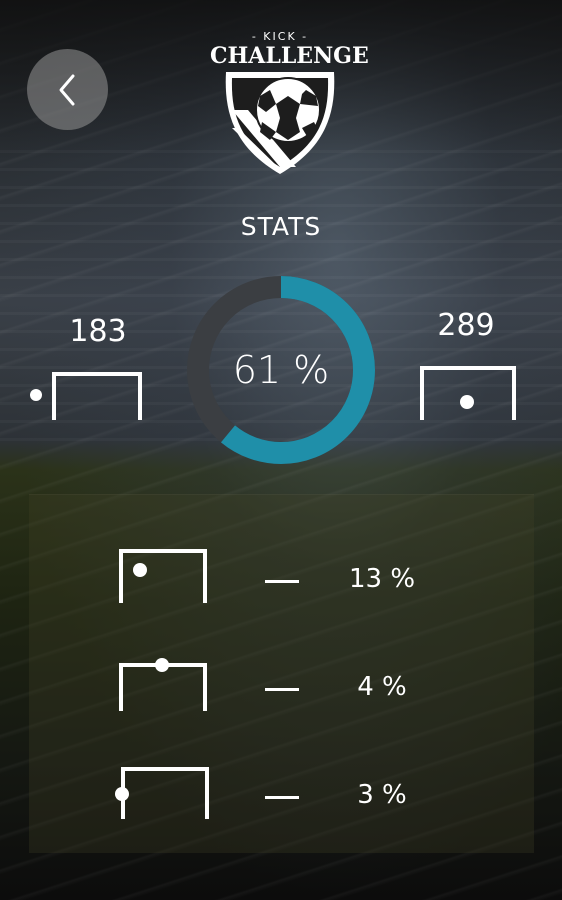 This screenshot has height=900, width=562. What do you see at coordinates (382, 687) in the screenshot?
I see `breakdown-percent: 4 %` at bounding box center [382, 687].